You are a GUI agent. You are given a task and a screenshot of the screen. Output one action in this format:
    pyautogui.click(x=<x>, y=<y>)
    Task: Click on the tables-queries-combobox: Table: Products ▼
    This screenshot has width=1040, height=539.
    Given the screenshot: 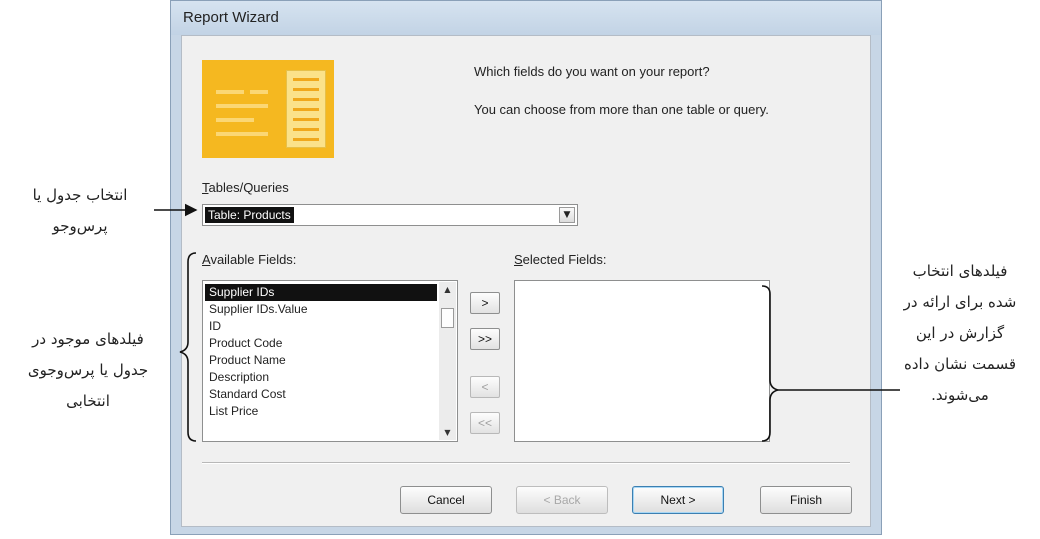 What is the action you would take?
    pyautogui.click(x=390, y=215)
    